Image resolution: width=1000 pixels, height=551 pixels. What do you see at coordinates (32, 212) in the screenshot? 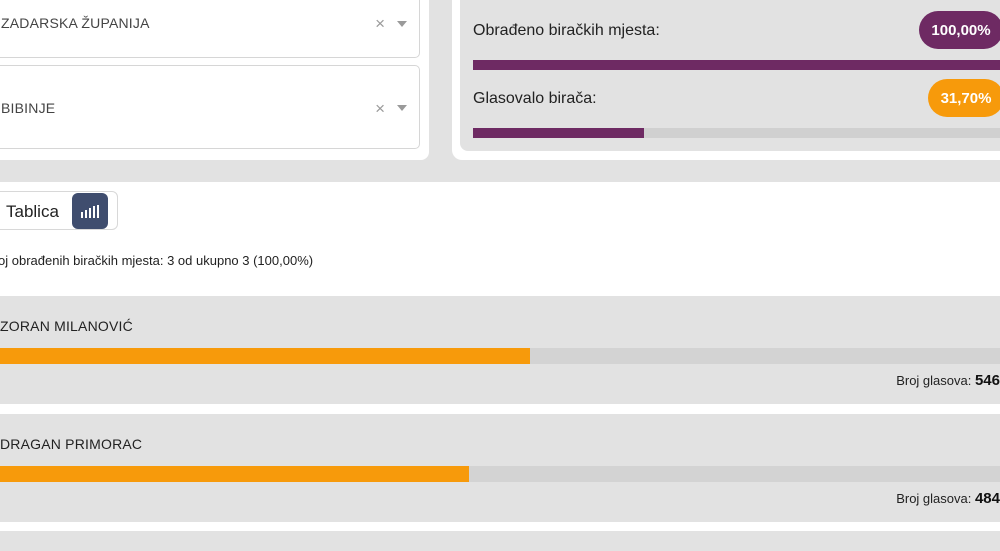
I see `table-view-button: Tablica` at bounding box center [32, 212].